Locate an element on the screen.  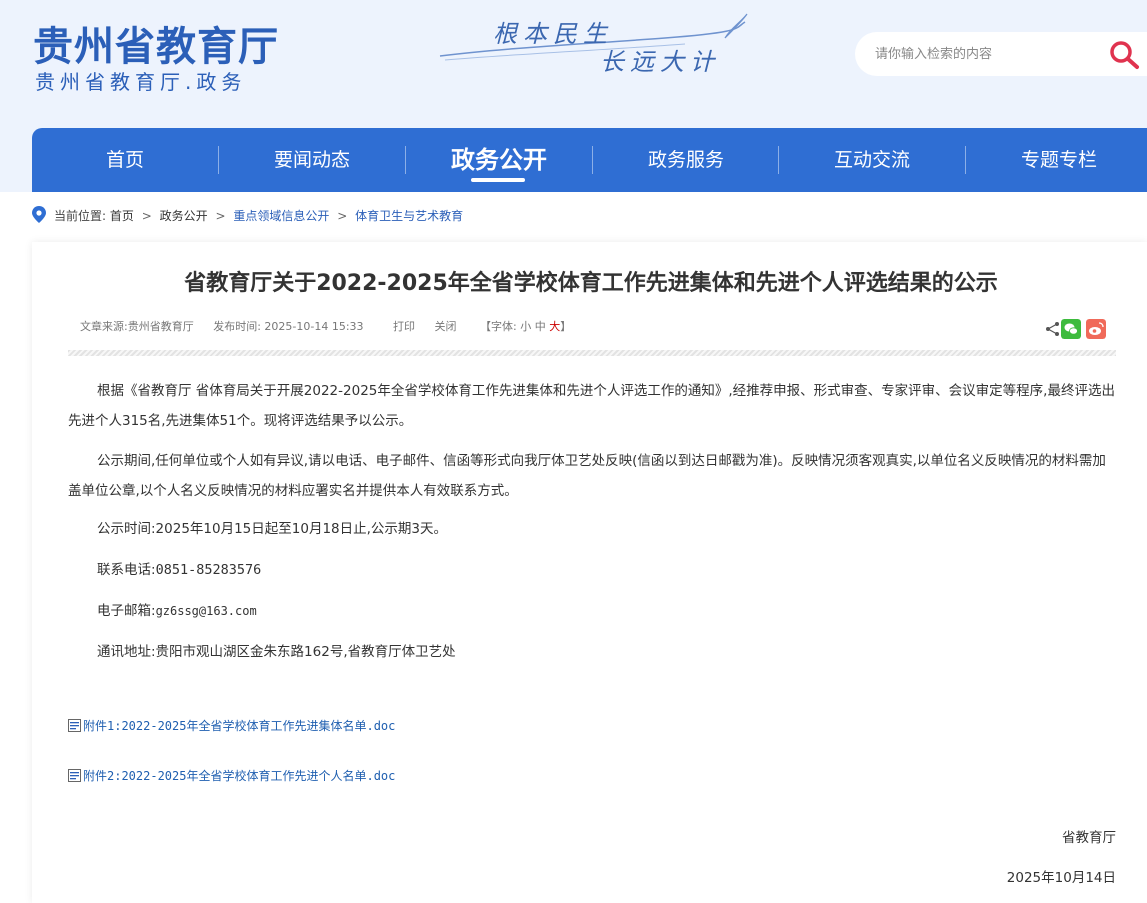
search-icon is located at coordinates (1124, 54).